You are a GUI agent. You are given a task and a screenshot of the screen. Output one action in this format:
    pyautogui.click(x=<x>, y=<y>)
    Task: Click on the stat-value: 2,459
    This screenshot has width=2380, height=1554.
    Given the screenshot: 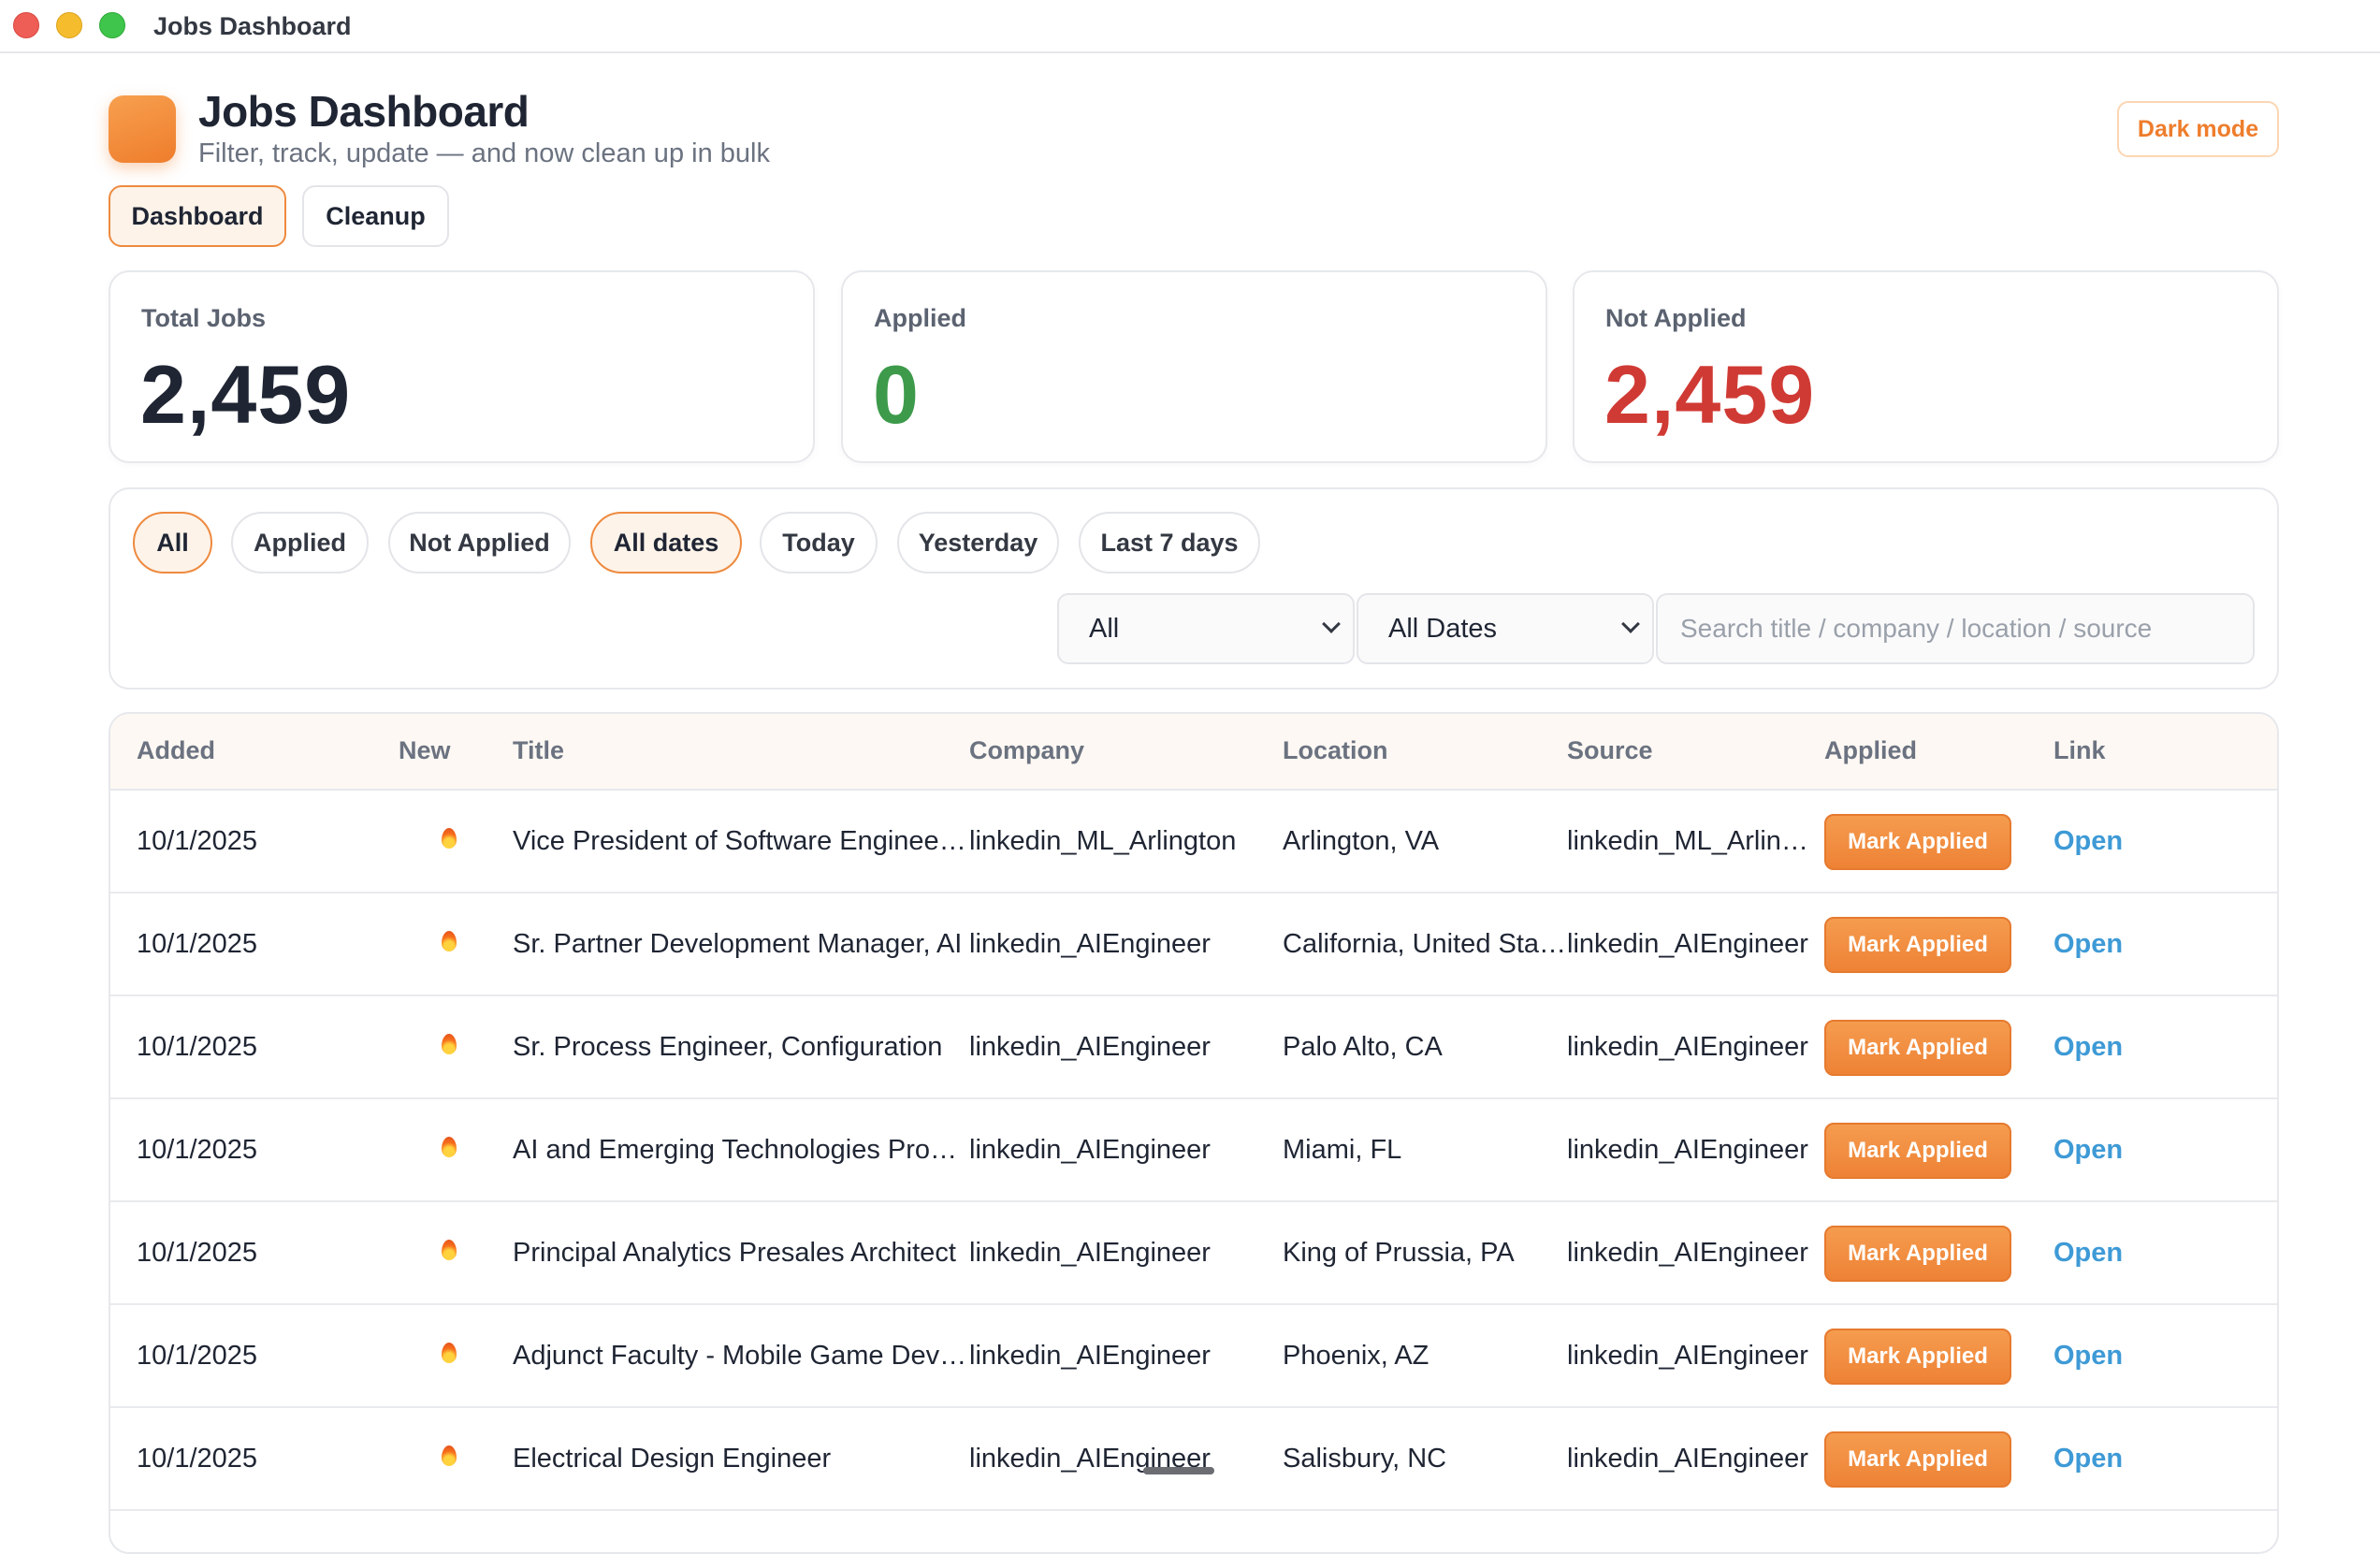 What is the action you would take?
    pyautogui.click(x=1710, y=394)
    